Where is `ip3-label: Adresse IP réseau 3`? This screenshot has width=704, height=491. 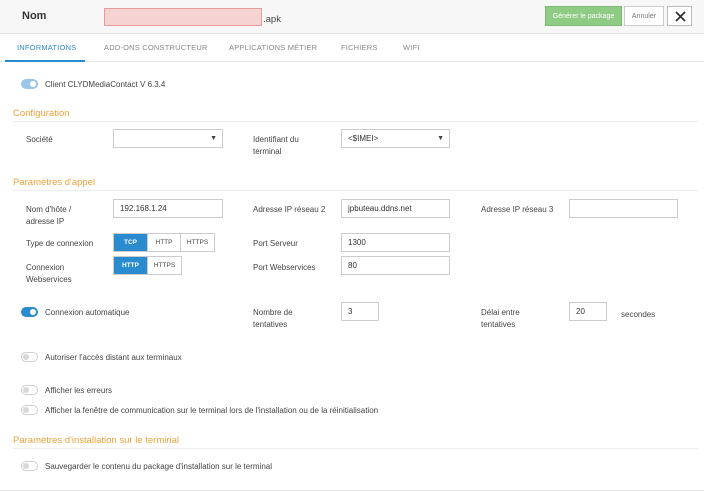
ip3-label: Adresse IP réseau 3 is located at coordinates (517, 209).